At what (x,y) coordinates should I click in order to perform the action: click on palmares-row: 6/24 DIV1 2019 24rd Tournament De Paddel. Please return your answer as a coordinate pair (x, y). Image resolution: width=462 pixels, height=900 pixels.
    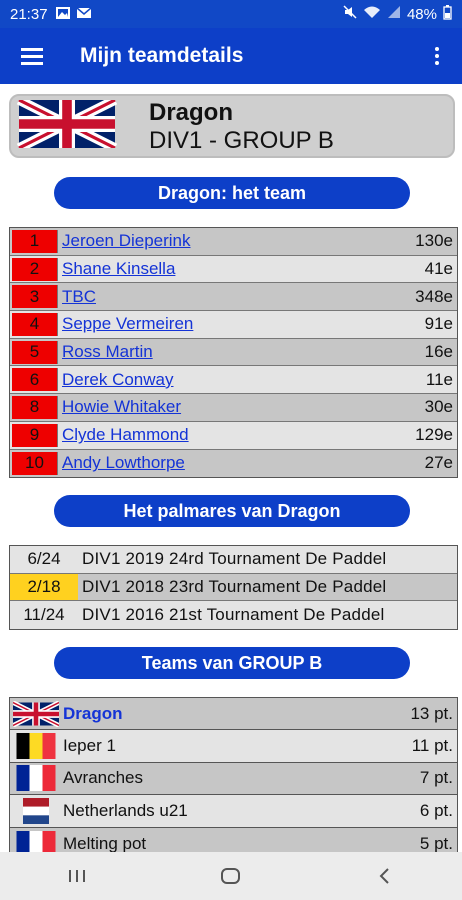
    Looking at the image, I should click on (233, 560).